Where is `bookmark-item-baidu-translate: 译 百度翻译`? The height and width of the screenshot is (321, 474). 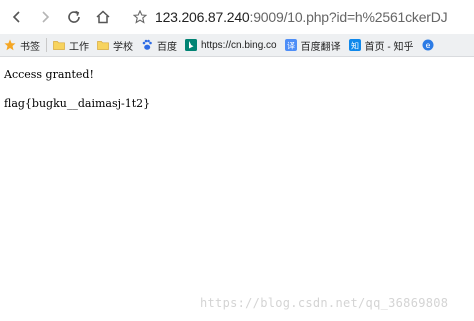
bookmark-item-baidu-translate: 译 百度翻译 is located at coordinates (313, 45).